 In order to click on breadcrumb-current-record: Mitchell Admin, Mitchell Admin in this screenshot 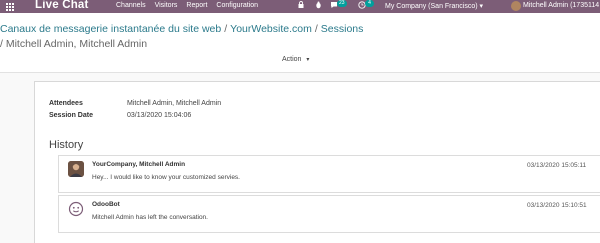, I will do `click(76, 44)`.